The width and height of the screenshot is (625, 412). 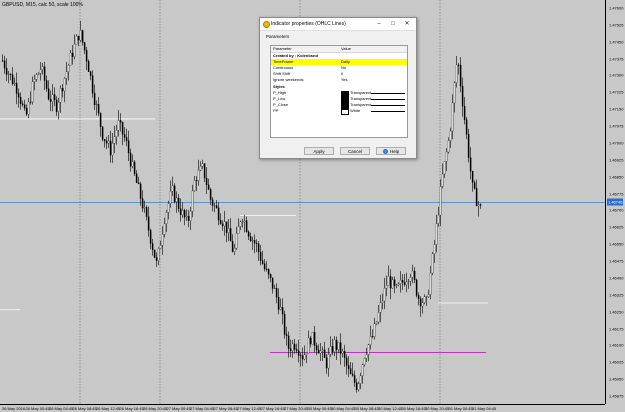 I want to click on indicator-icon, so click(x=266, y=24).